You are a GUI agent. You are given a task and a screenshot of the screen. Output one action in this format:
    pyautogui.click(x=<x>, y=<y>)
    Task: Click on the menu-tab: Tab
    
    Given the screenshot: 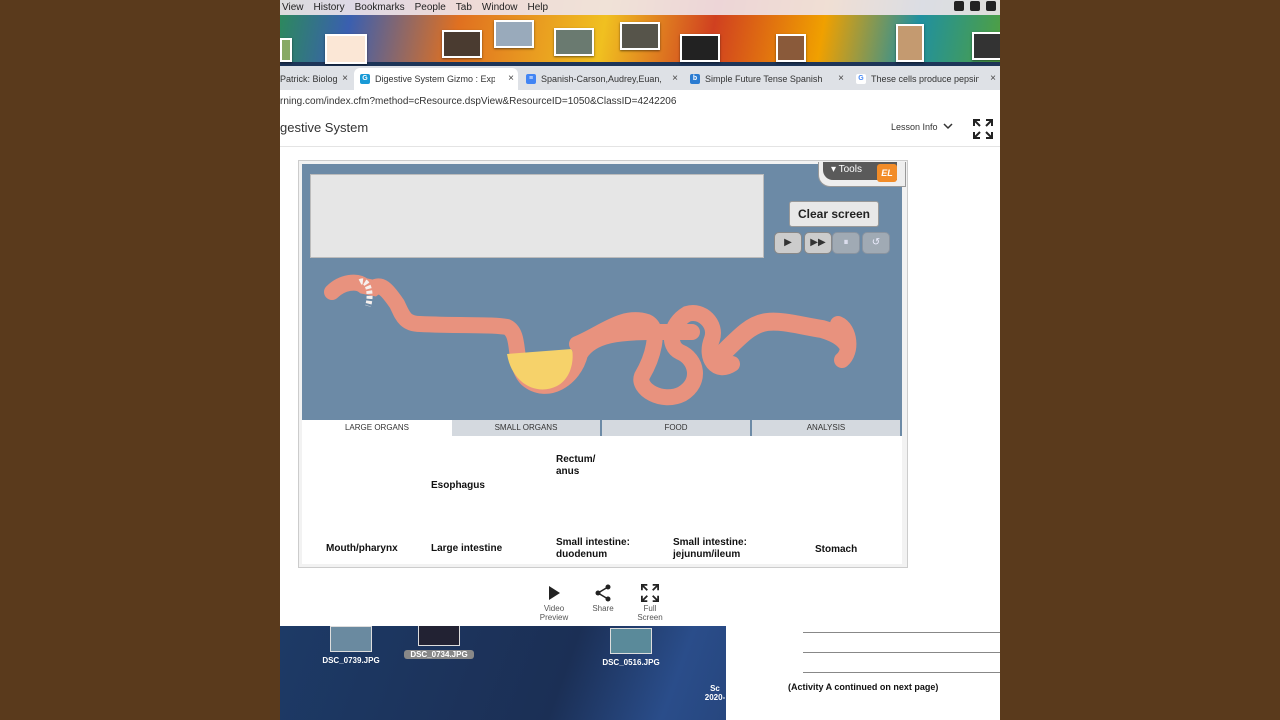 What is the action you would take?
    pyautogui.click(x=464, y=7)
    